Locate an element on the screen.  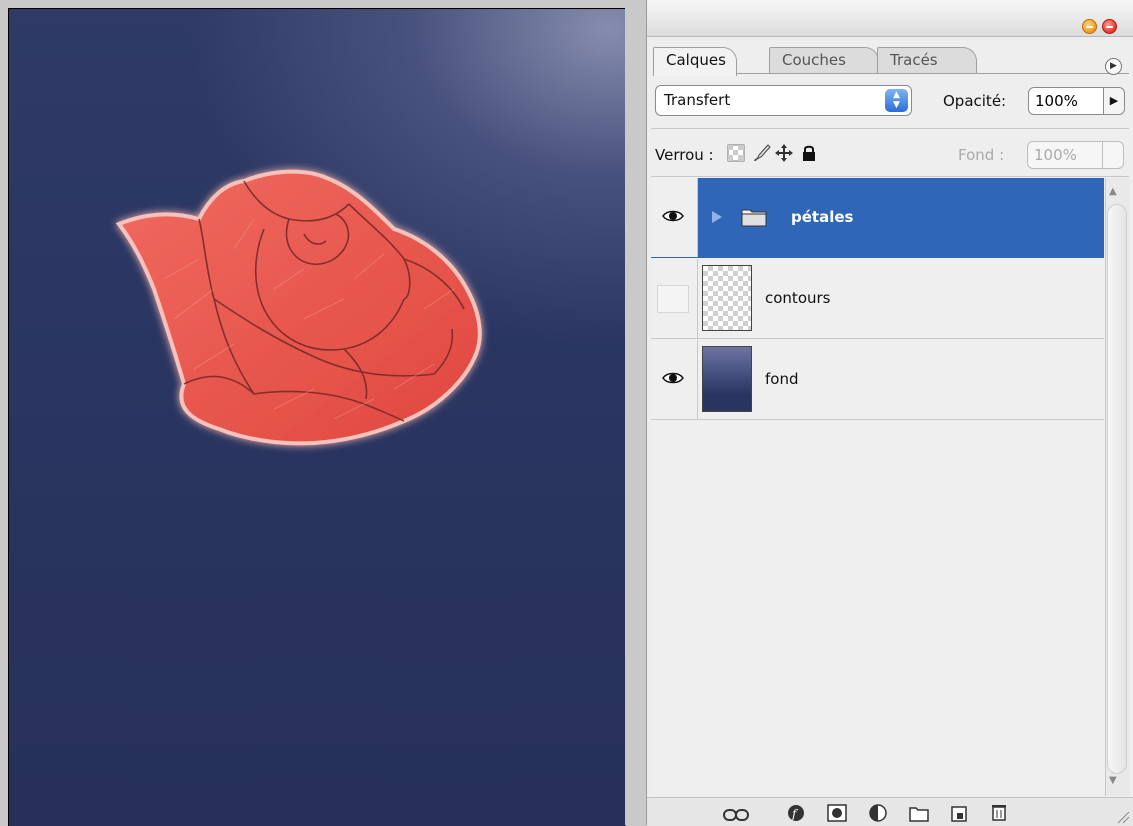
new-layer-icon is located at coordinates (959, 814).